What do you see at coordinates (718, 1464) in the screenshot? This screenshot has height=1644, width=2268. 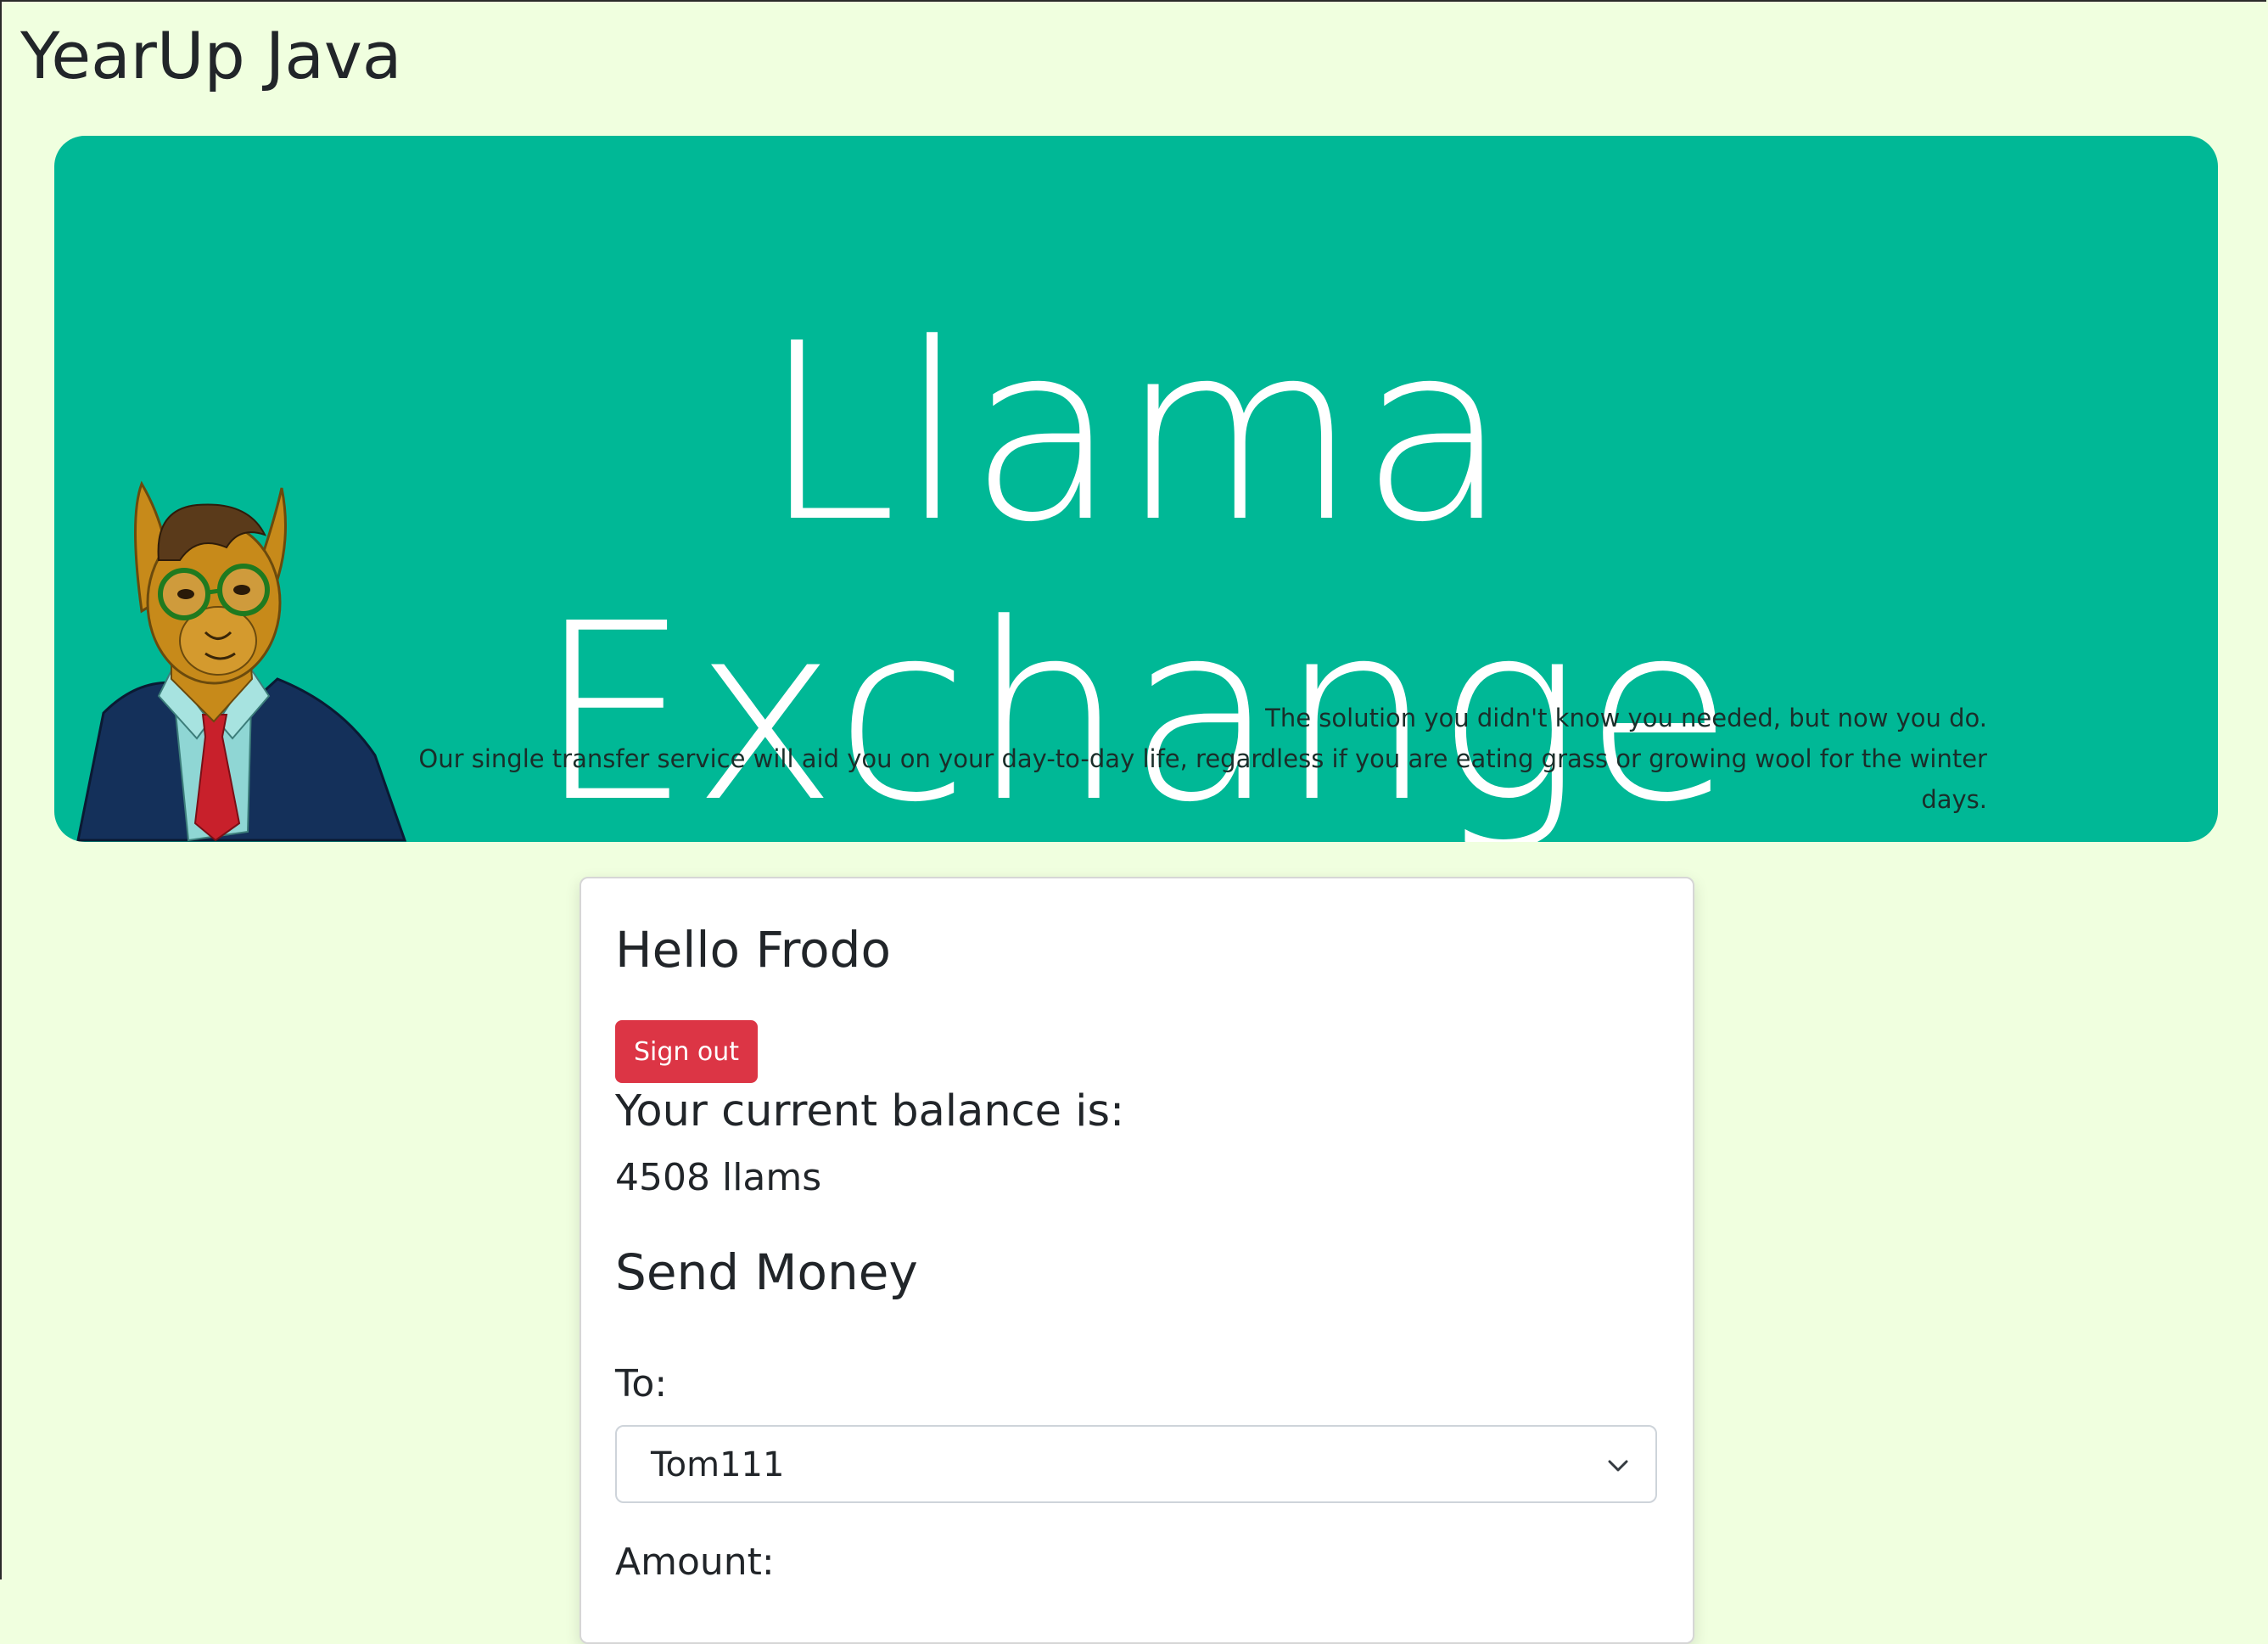 I see `recipient-select-value: Tom111` at bounding box center [718, 1464].